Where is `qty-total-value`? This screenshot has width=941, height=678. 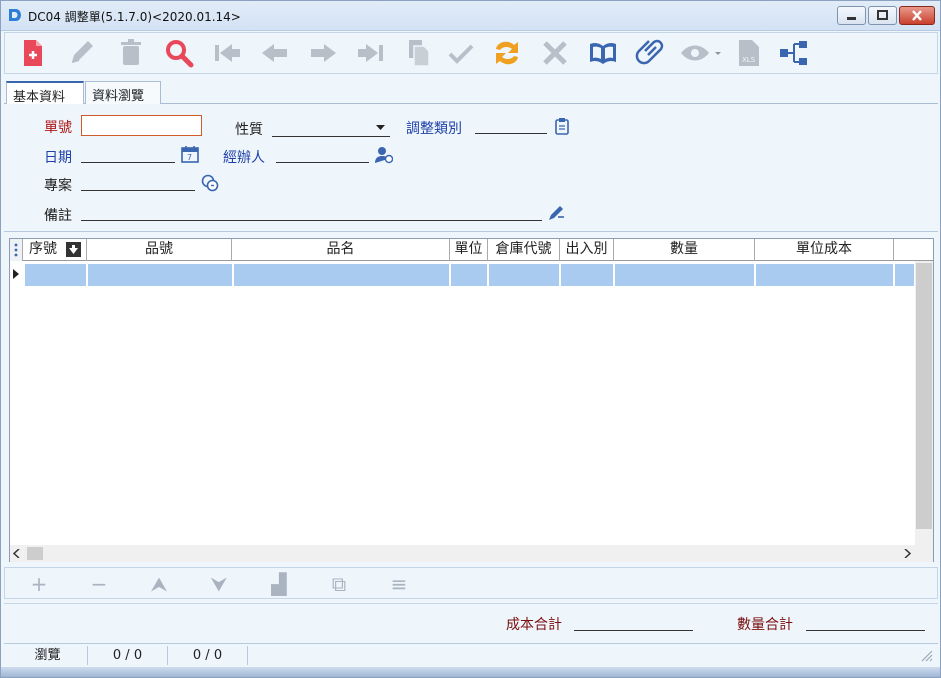
qty-total-value is located at coordinates (865, 630).